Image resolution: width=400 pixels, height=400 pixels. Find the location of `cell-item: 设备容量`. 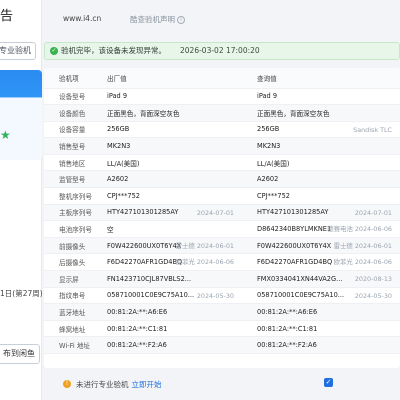

cell-item: 设备容量 is located at coordinates (68, 130).